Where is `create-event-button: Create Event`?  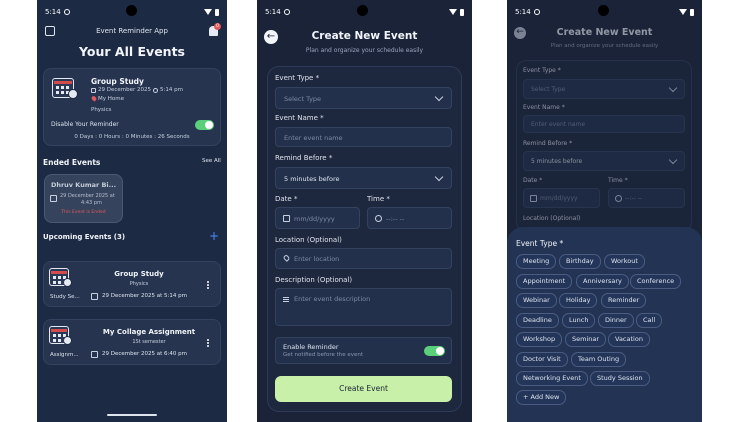
create-event-button: Create Event is located at coordinates (363, 389).